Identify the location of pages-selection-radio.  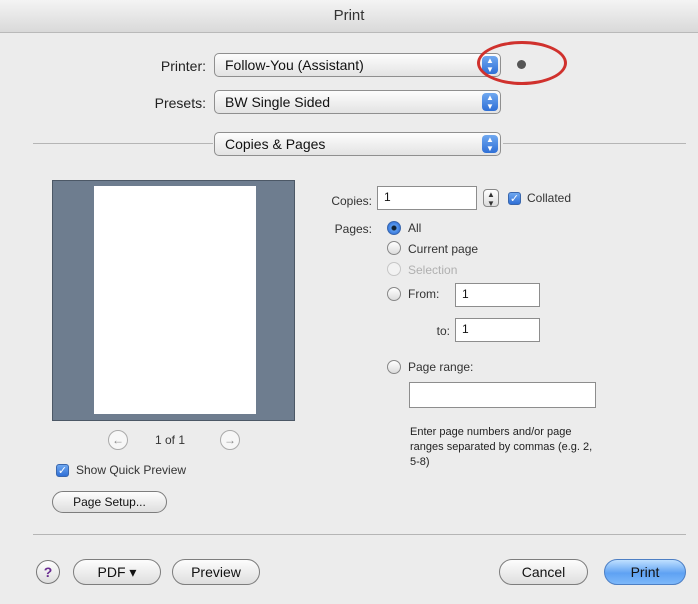
(394, 269).